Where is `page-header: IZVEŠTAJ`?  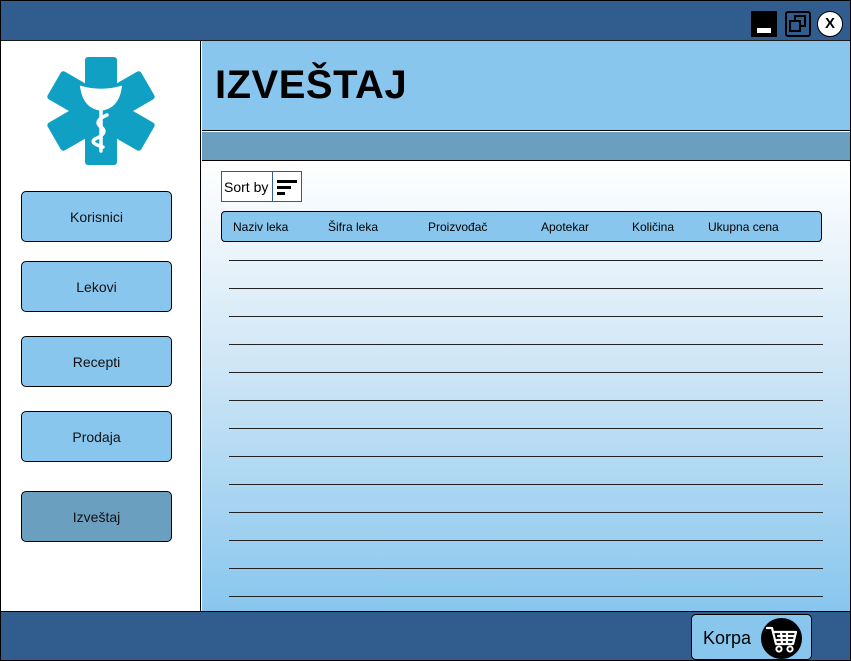
page-header: IZVEŠTAJ is located at coordinates (526, 86).